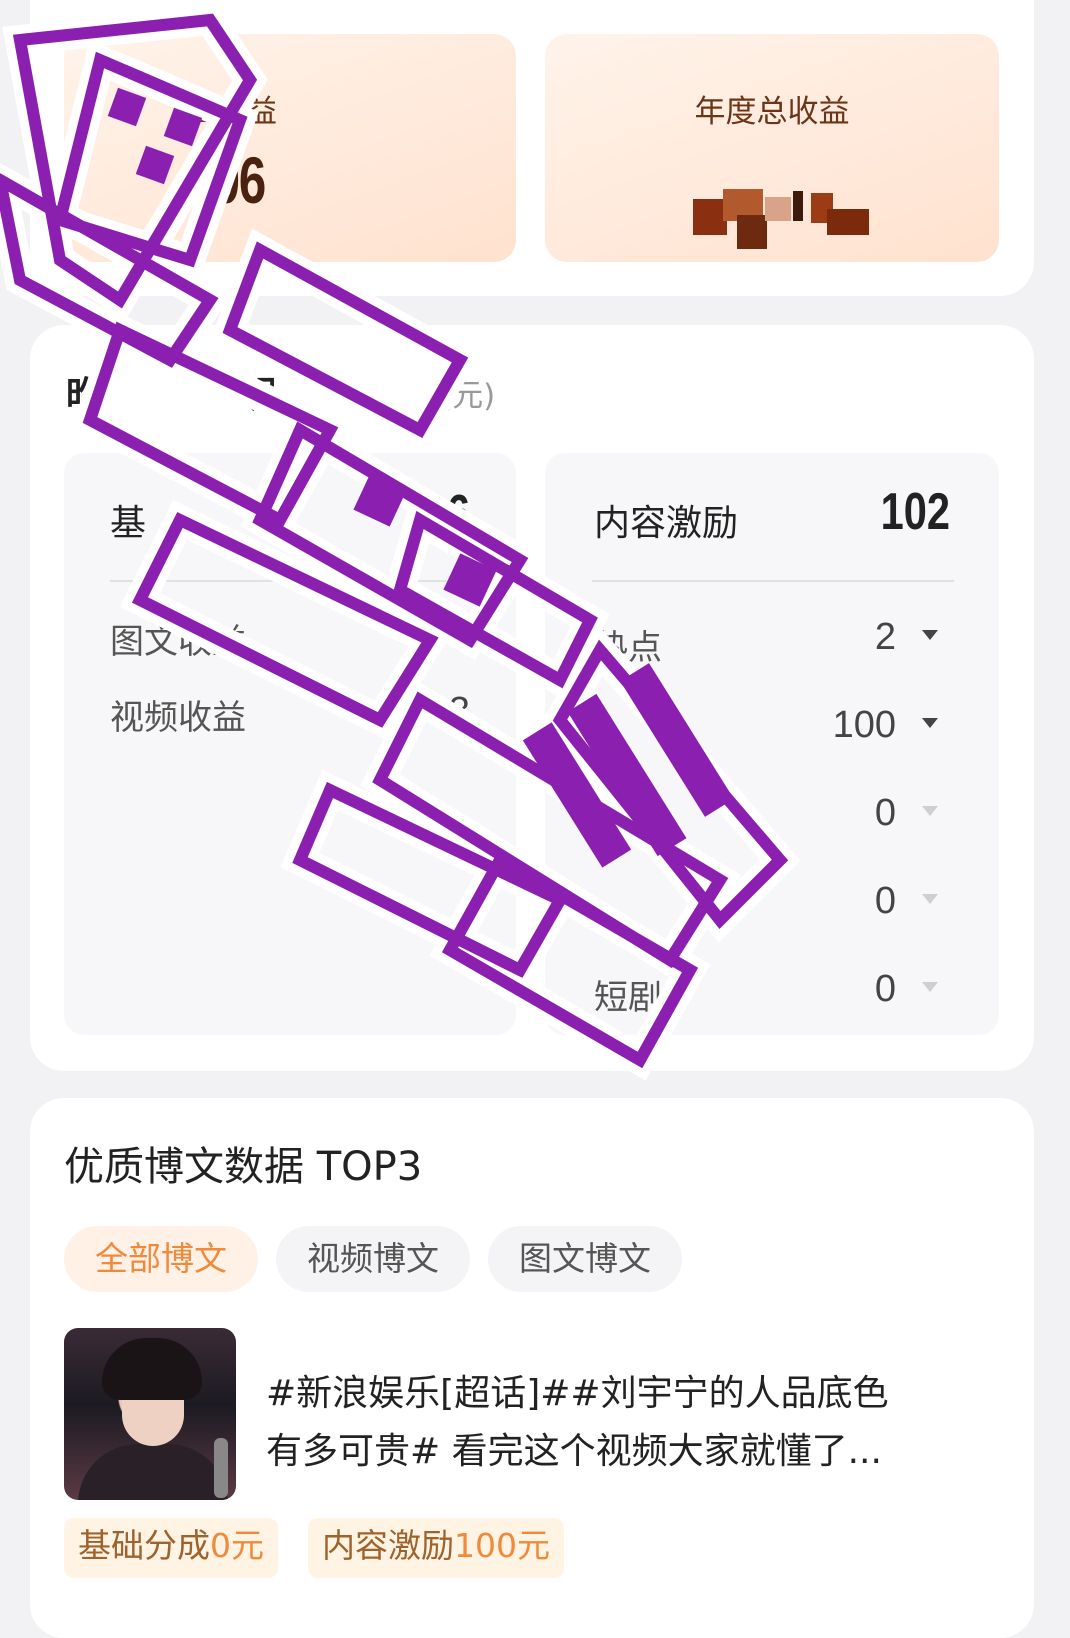 The image size is (1070, 1638). What do you see at coordinates (230, 112) in the screenshot?
I see `today-earnings-label: 日收益` at bounding box center [230, 112].